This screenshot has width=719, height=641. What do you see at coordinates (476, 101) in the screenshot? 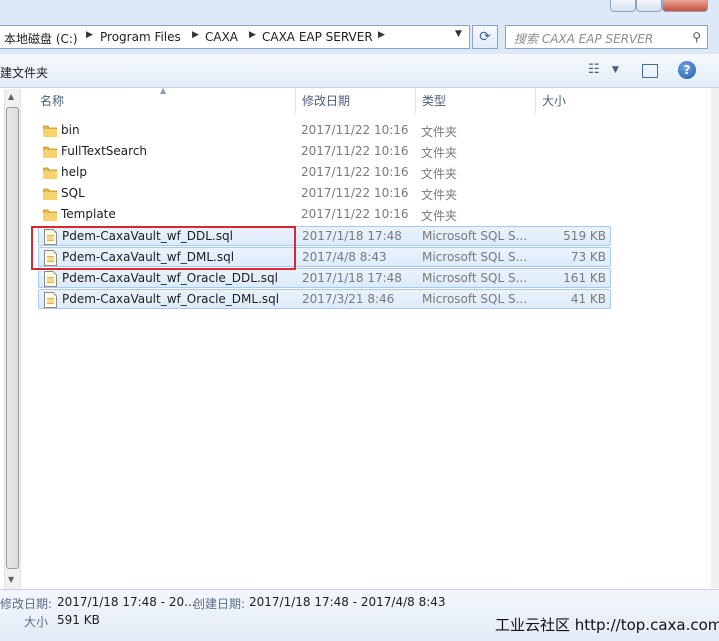
I see `column-header-type: 类型` at bounding box center [476, 101].